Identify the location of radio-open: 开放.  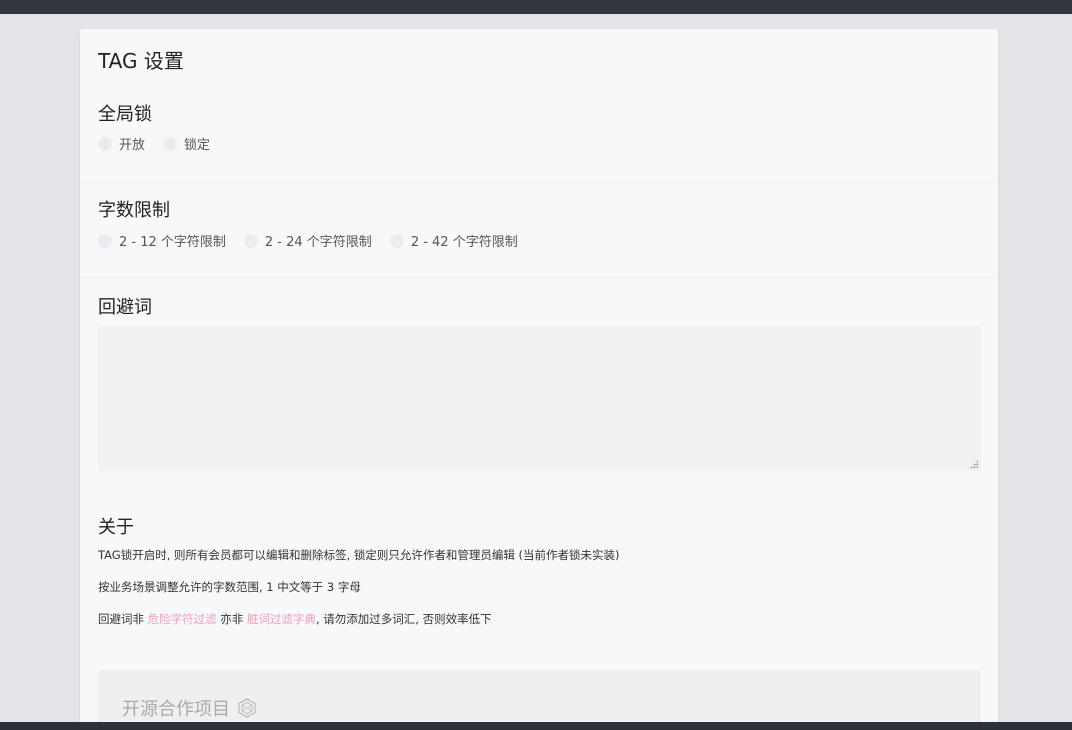
(121, 143).